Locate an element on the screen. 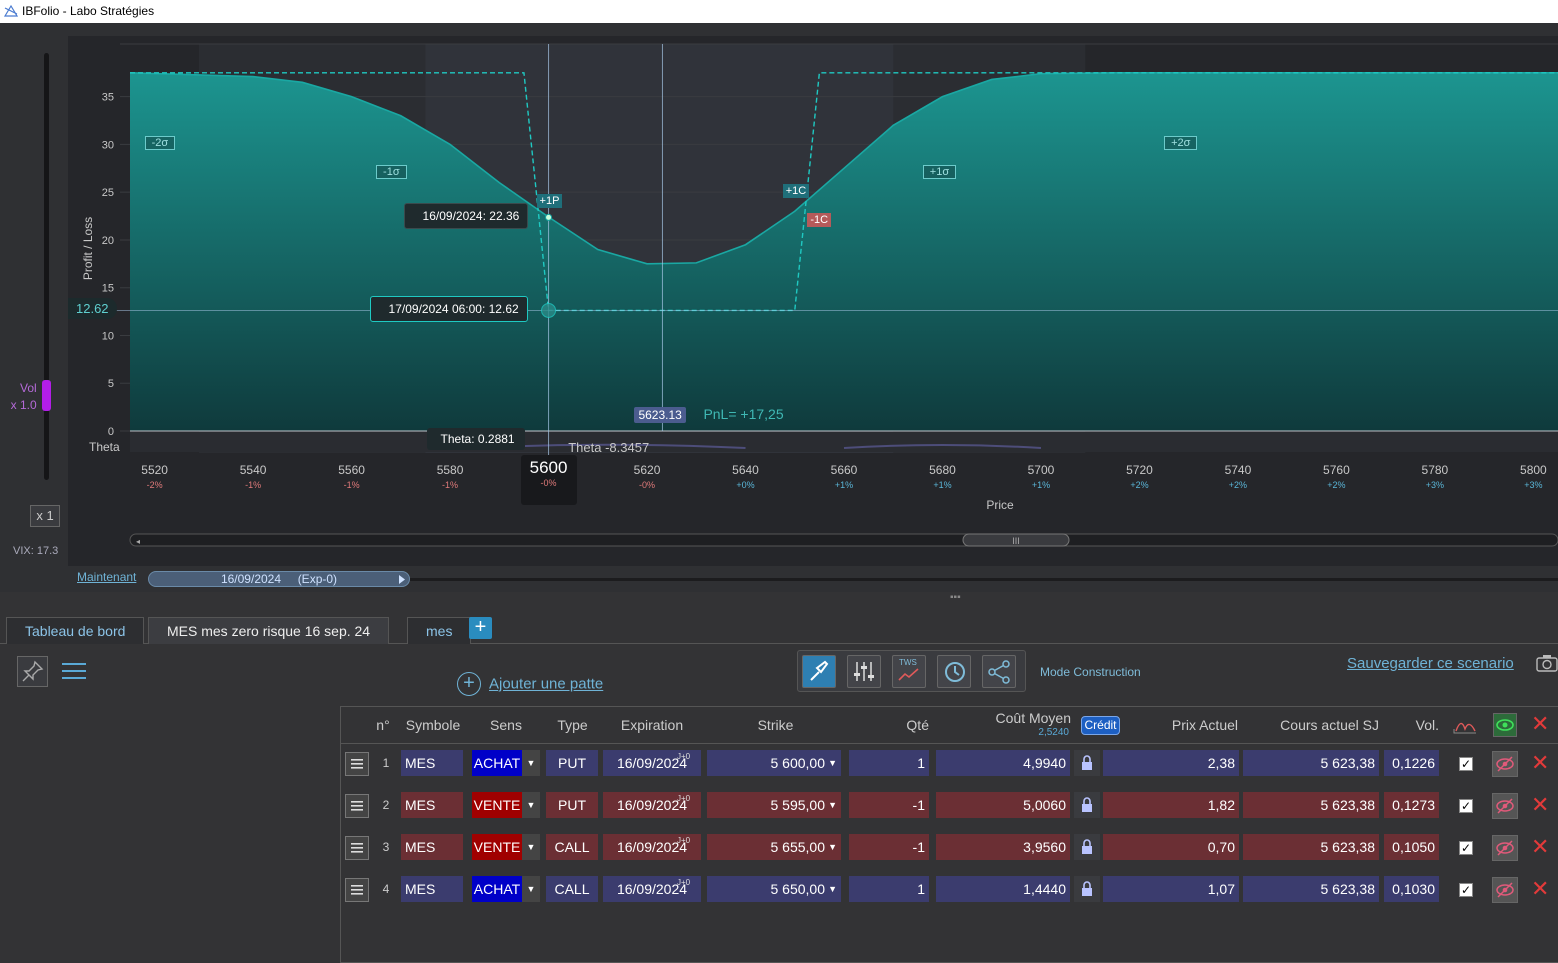 Image resolution: width=1558 pixels, height=963 pixels. tws-sync-button: TWS is located at coordinates (909, 671).